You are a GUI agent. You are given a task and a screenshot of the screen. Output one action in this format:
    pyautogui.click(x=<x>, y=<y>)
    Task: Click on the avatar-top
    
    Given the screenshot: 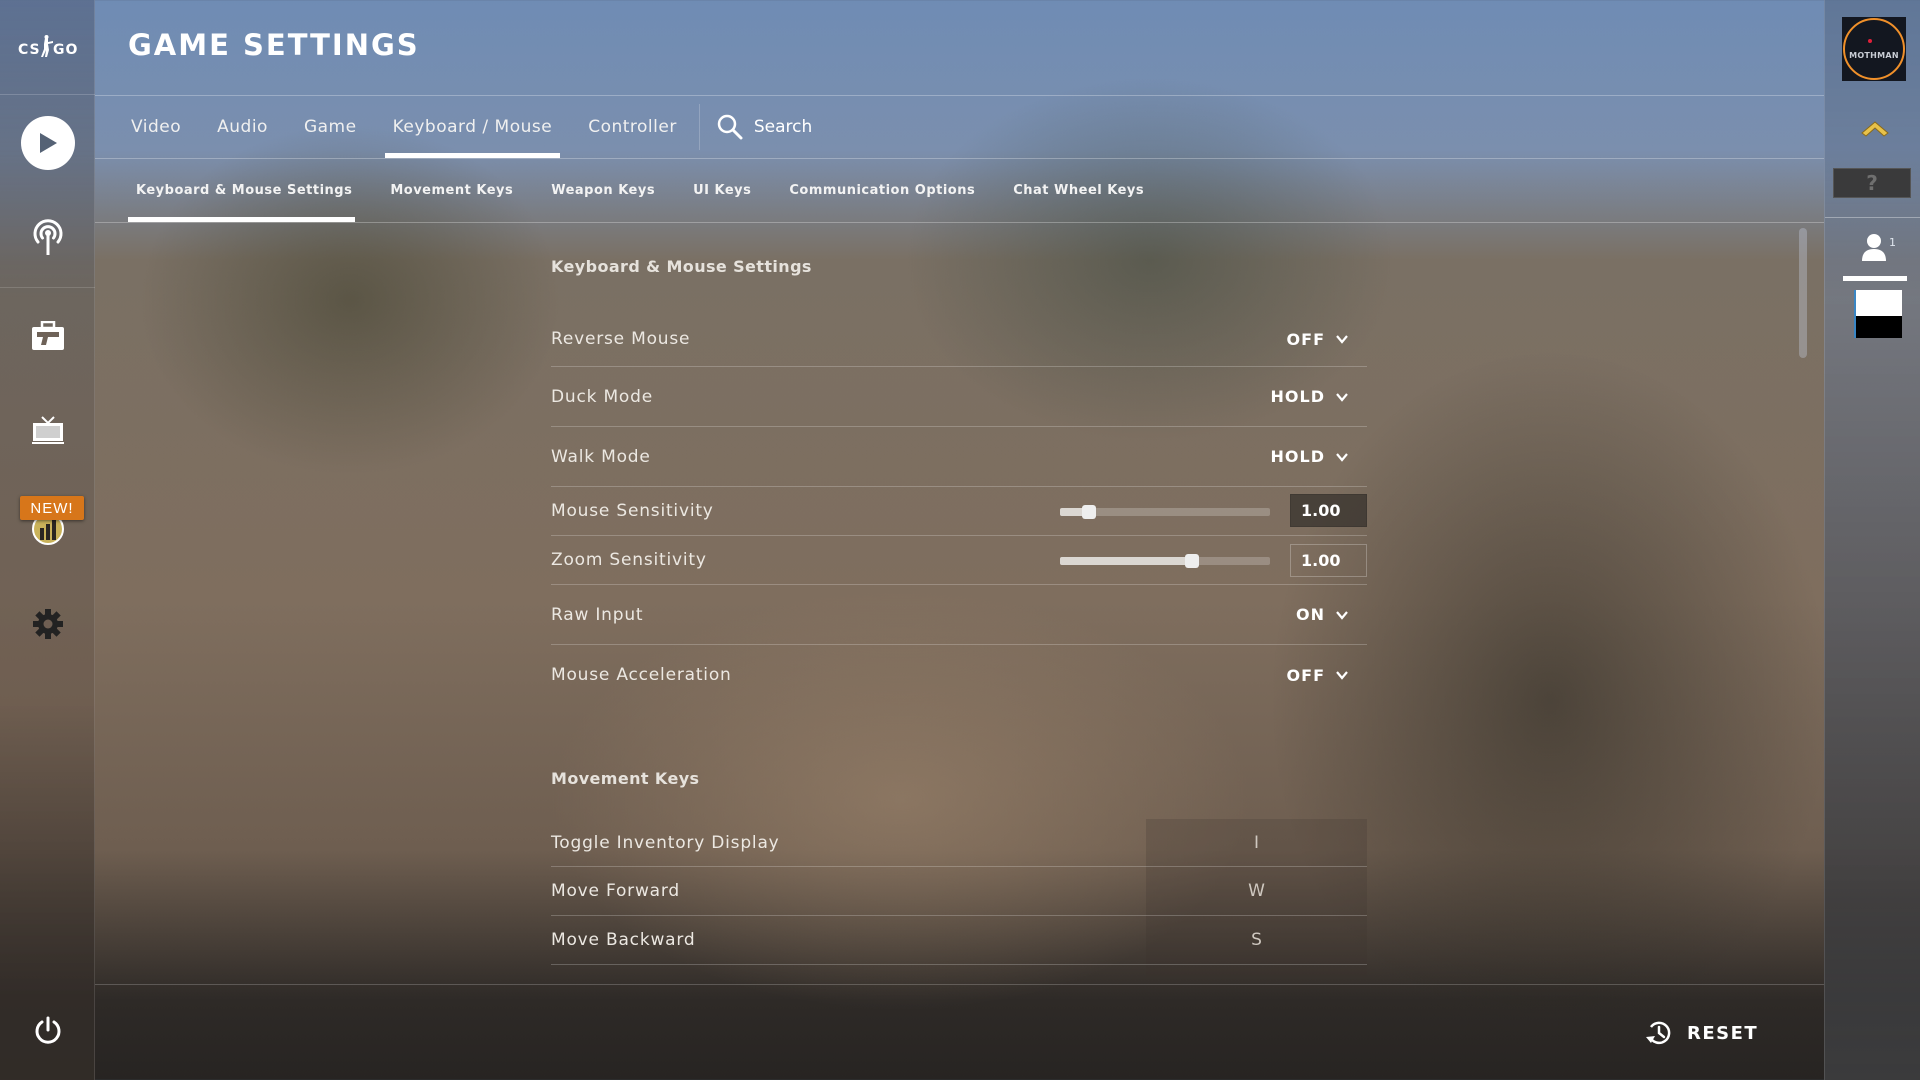 What is the action you would take?
    pyautogui.click(x=1879, y=303)
    